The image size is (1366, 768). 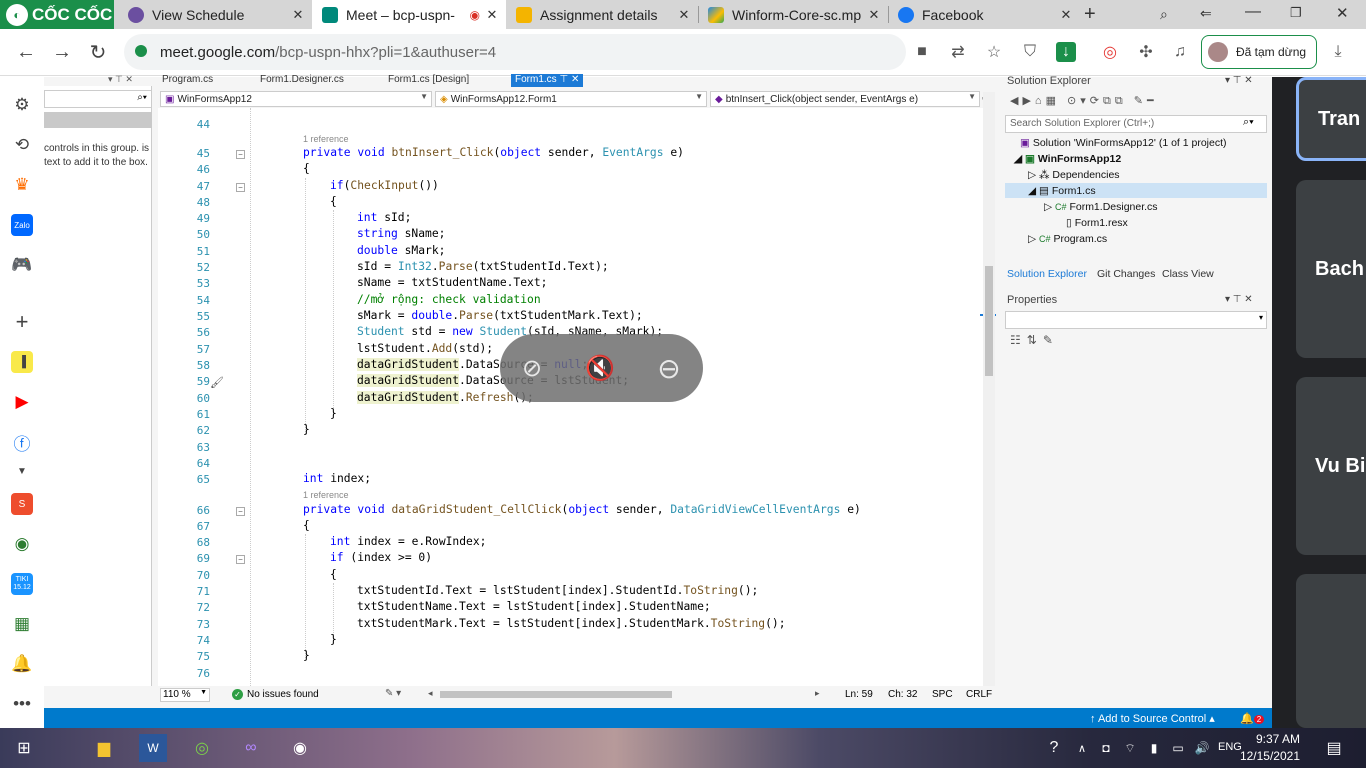 What do you see at coordinates (669, 368) in the screenshot?
I see `remove-icon: ⊖` at bounding box center [669, 368].